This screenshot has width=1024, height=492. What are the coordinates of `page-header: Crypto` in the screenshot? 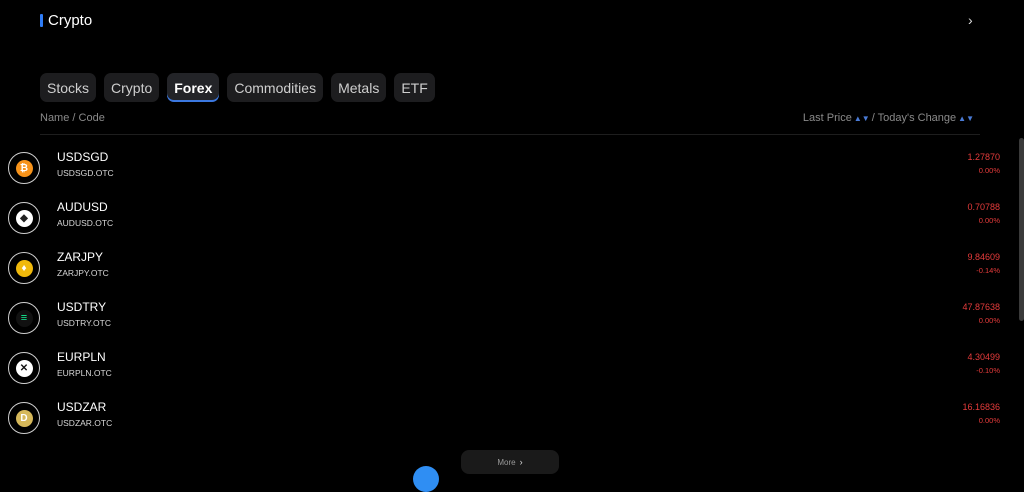 It's located at (66, 20).